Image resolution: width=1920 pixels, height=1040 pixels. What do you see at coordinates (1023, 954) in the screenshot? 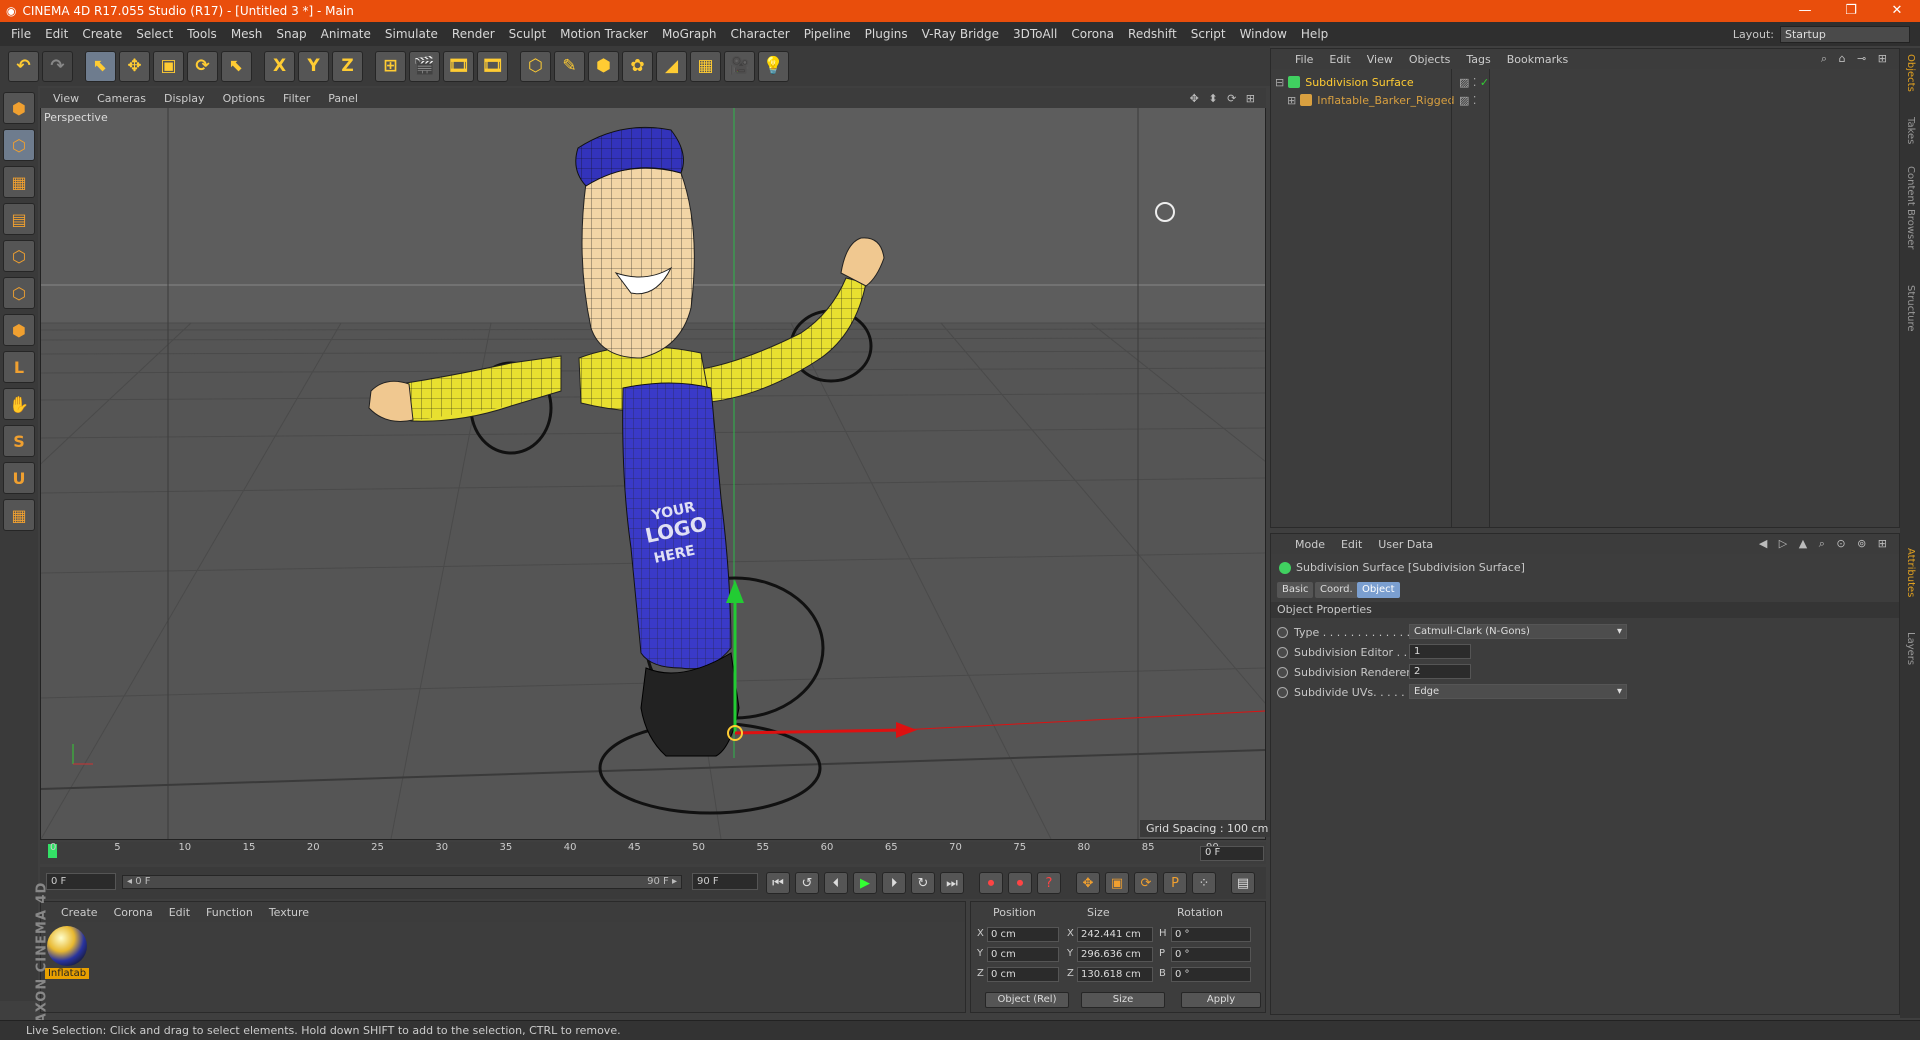
I see `coord-pos-y: 0 cm` at bounding box center [1023, 954].